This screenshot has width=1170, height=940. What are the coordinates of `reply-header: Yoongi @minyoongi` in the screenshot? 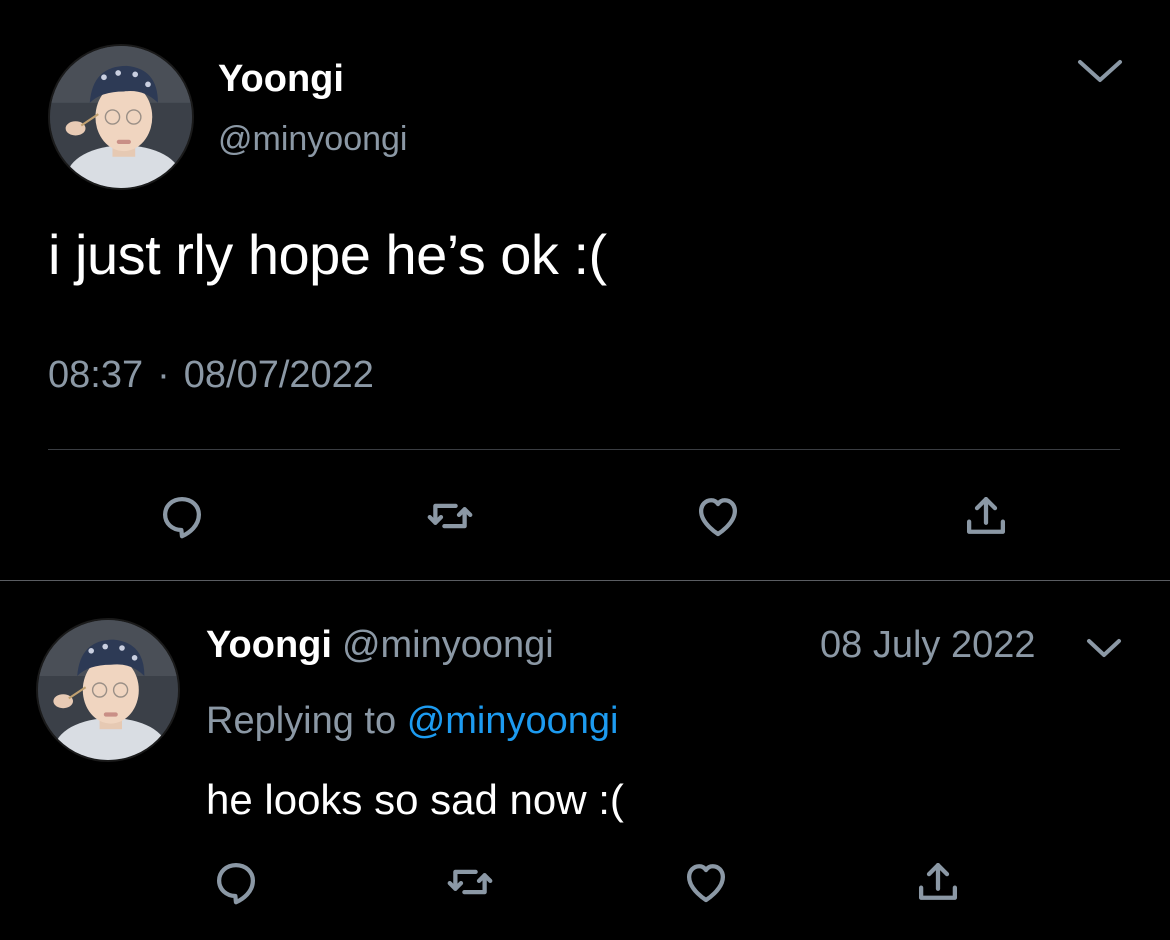 It's located at (380, 645).